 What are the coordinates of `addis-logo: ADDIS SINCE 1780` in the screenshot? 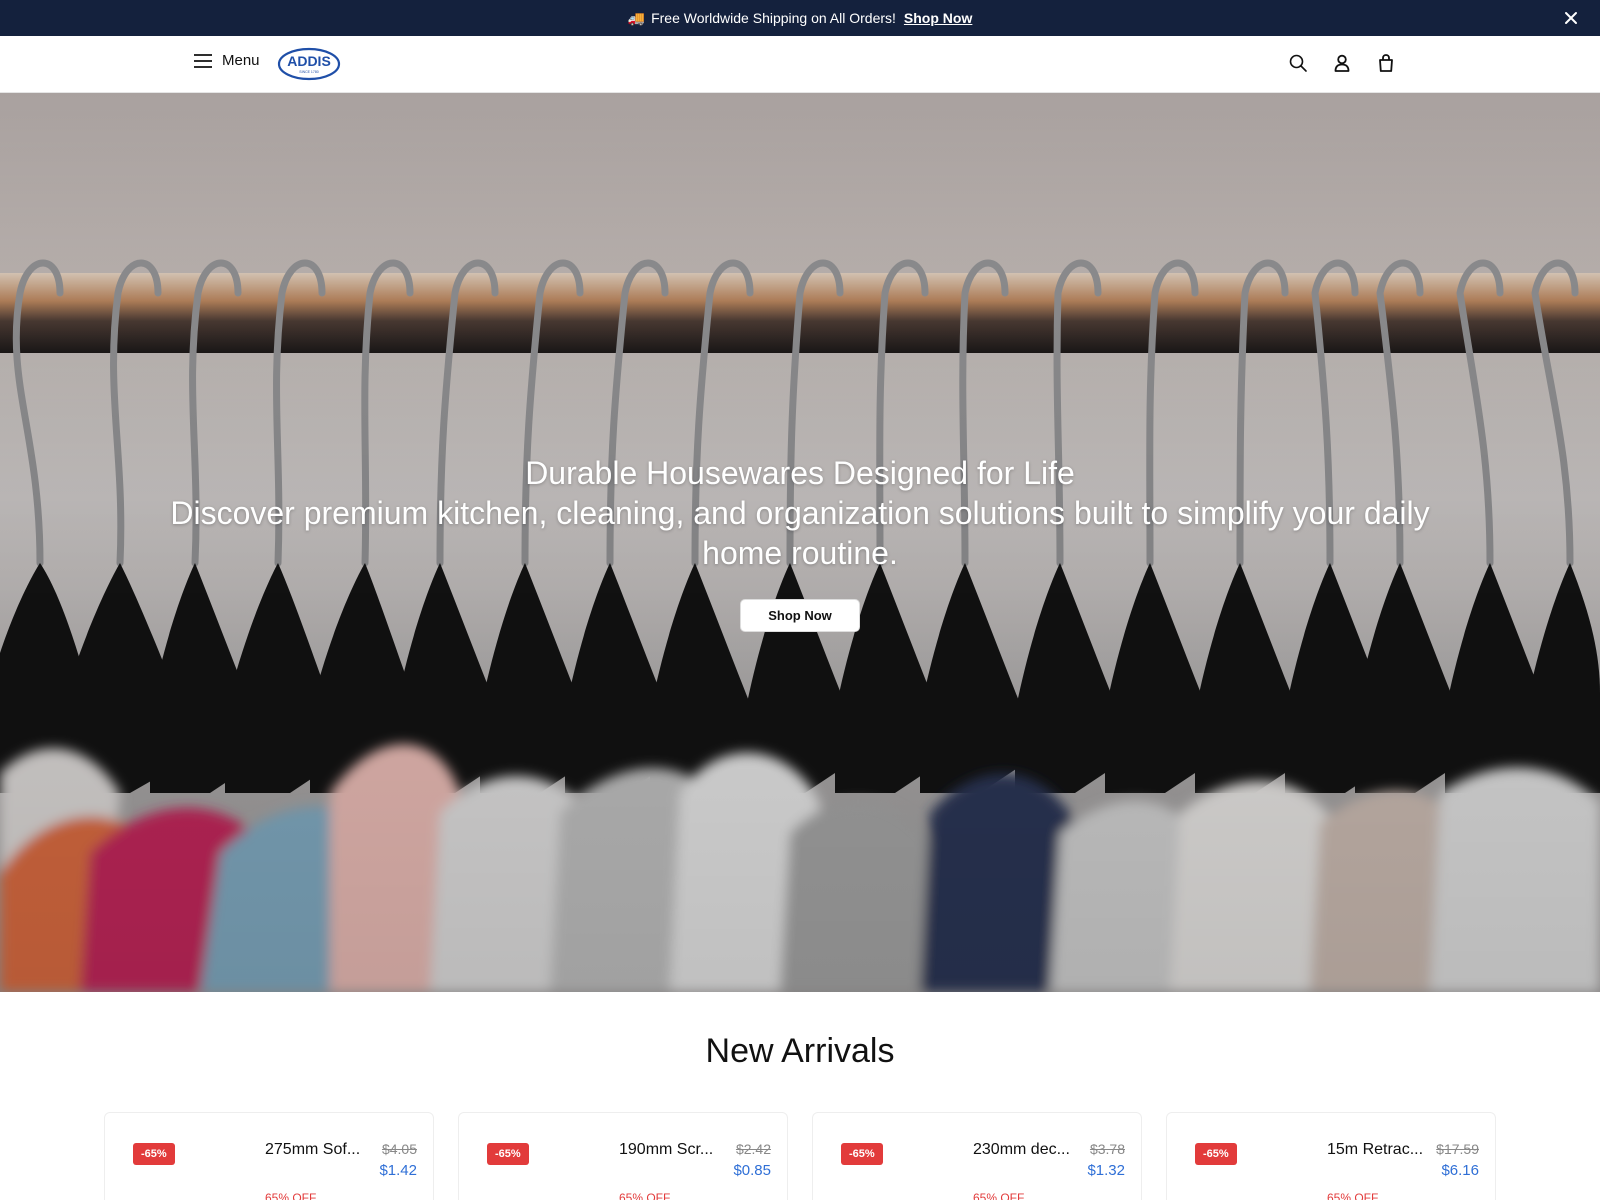 It's located at (309, 64).